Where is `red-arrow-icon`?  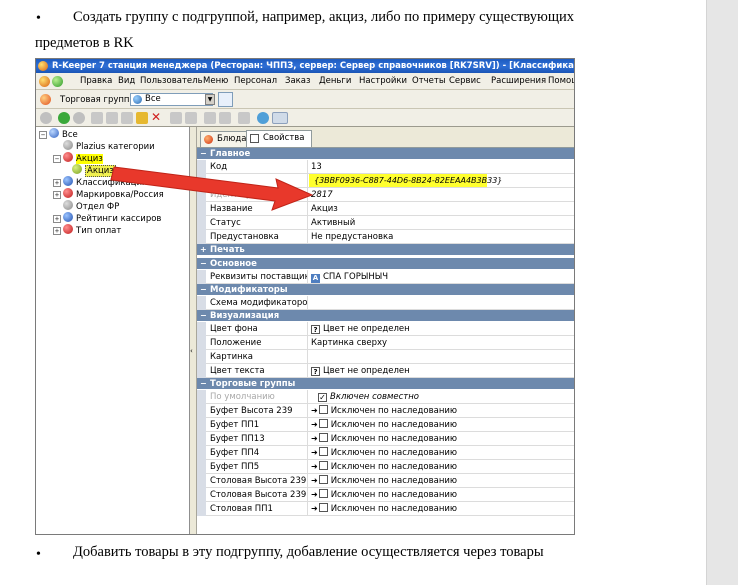 red-arrow-icon is located at coordinates (212, 188).